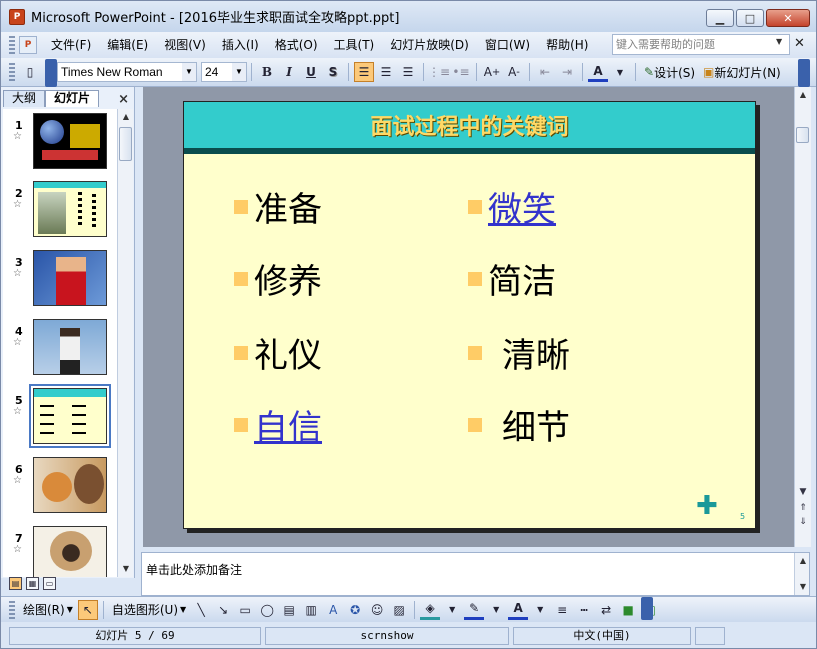 The width and height of the screenshot is (817, 649). I want to click on slide-thumbnail-selected: 5 ☆, so click(60, 417).